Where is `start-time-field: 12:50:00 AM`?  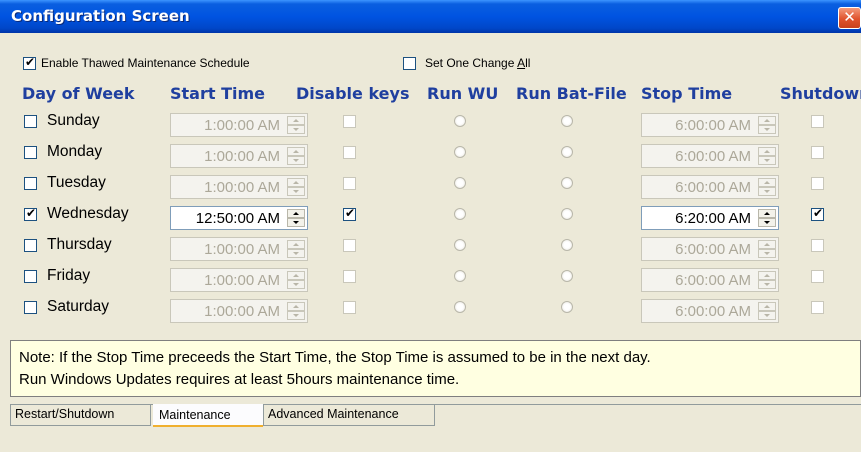
start-time-field: 12:50:00 AM is located at coordinates (239, 218).